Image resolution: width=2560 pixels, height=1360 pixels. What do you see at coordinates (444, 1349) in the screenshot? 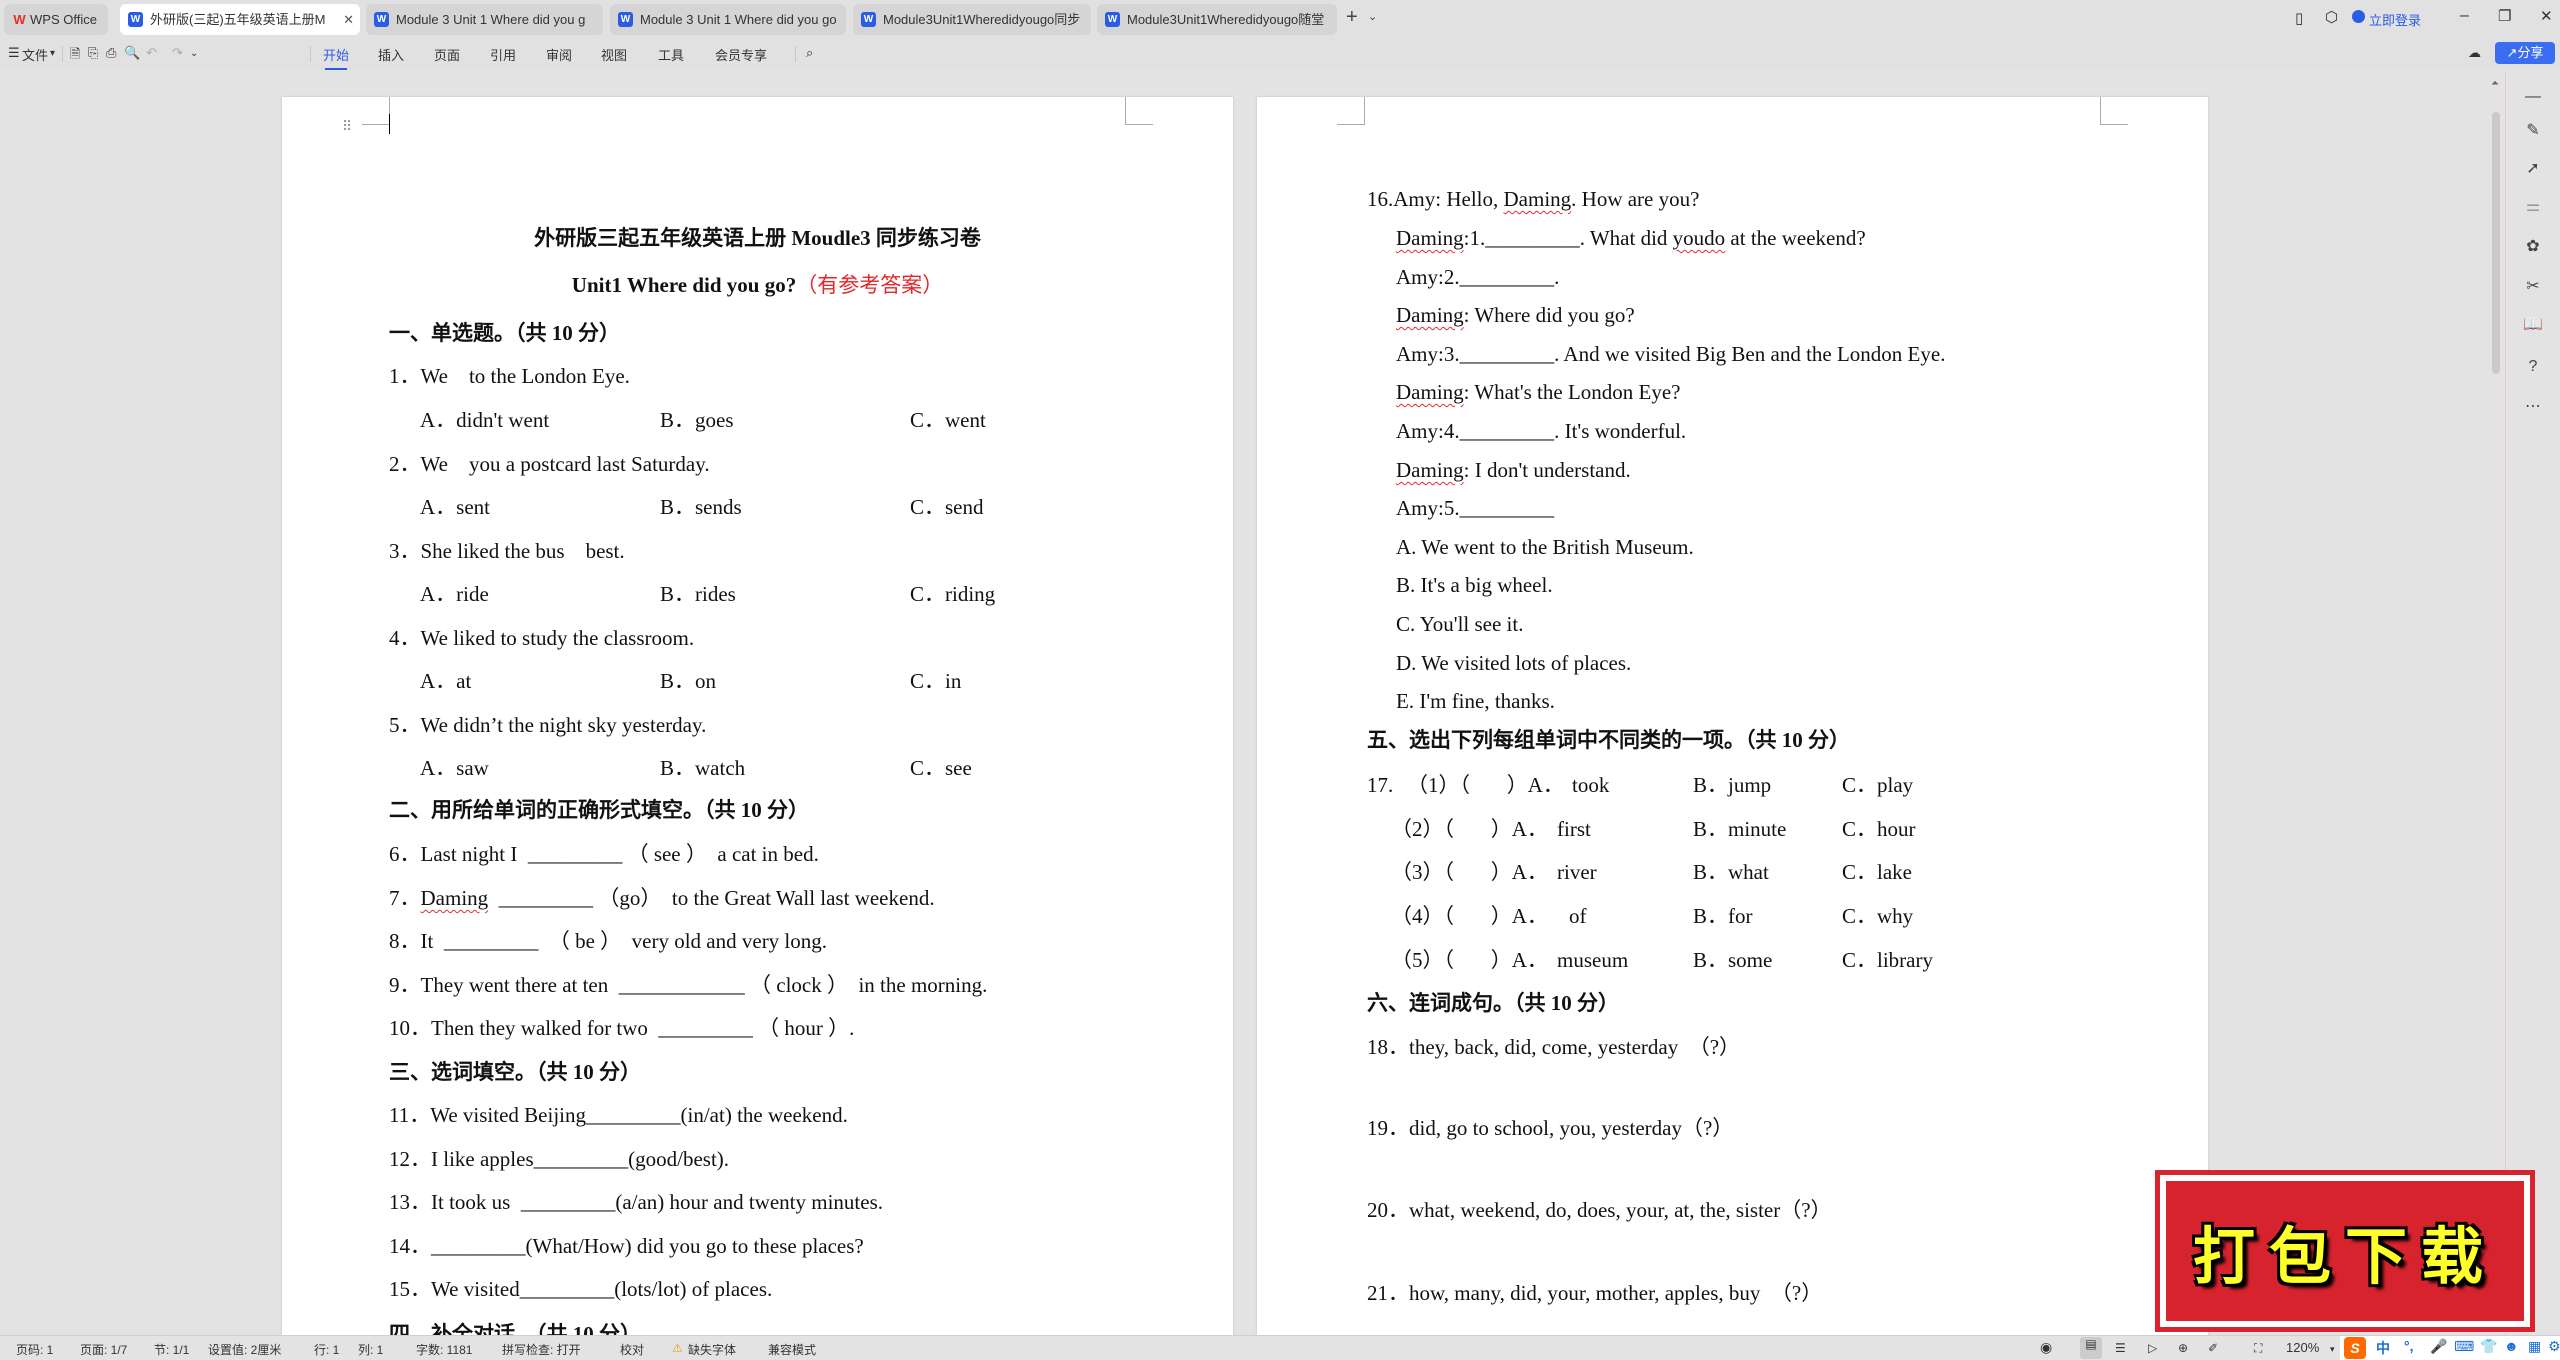
I see `status-word-count: 字数: 1181` at bounding box center [444, 1349].